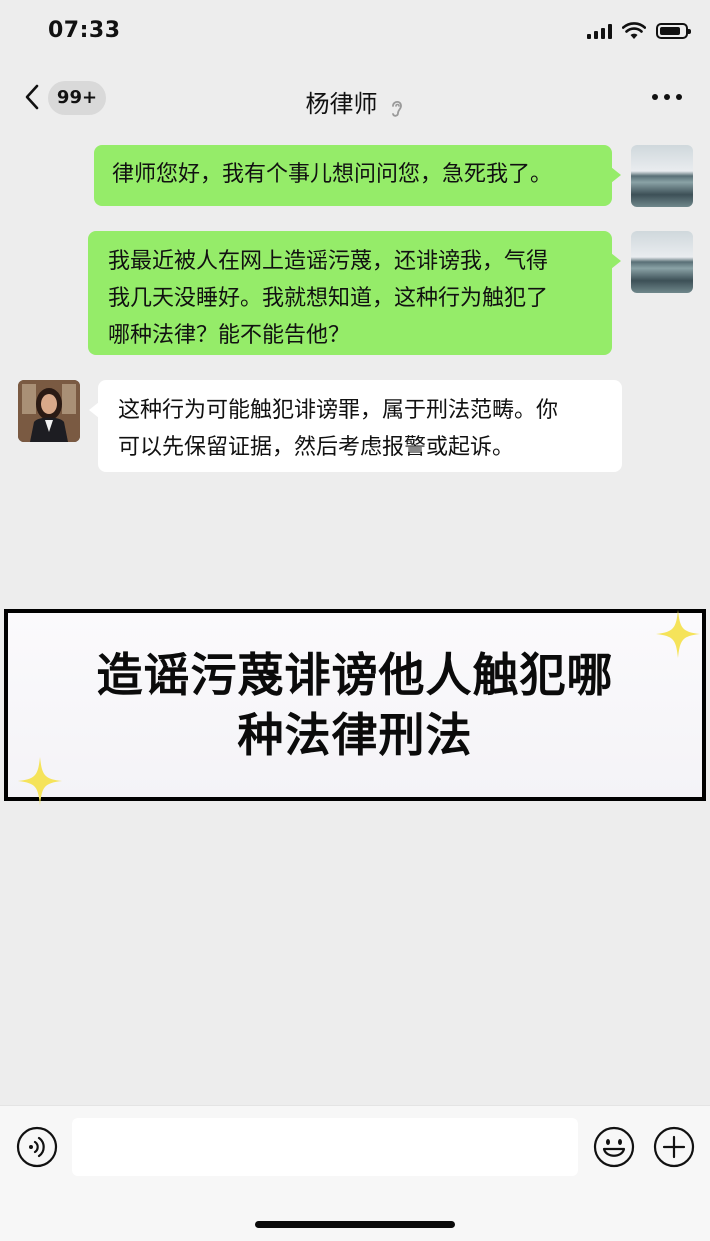 This screenshot has height=1241, width=710. I want to click on banner-line: 造谣污蔑诽谤他人触犯哪, so click(355, 675).